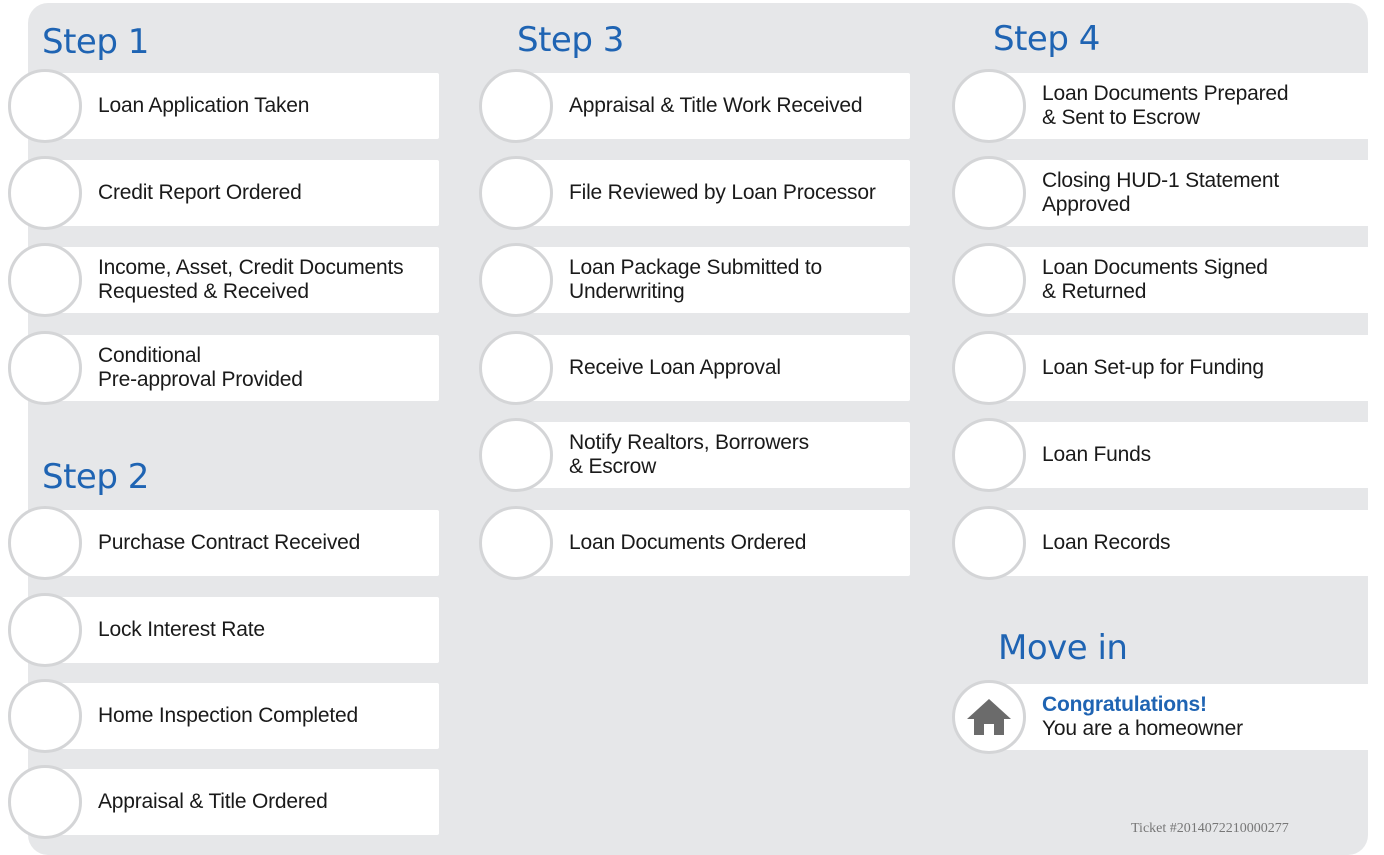  What do you see at coordinates (200, 192) in the screenshot?
I see `item-label: Credit Report Ordered` at bounding box center [200, 192].